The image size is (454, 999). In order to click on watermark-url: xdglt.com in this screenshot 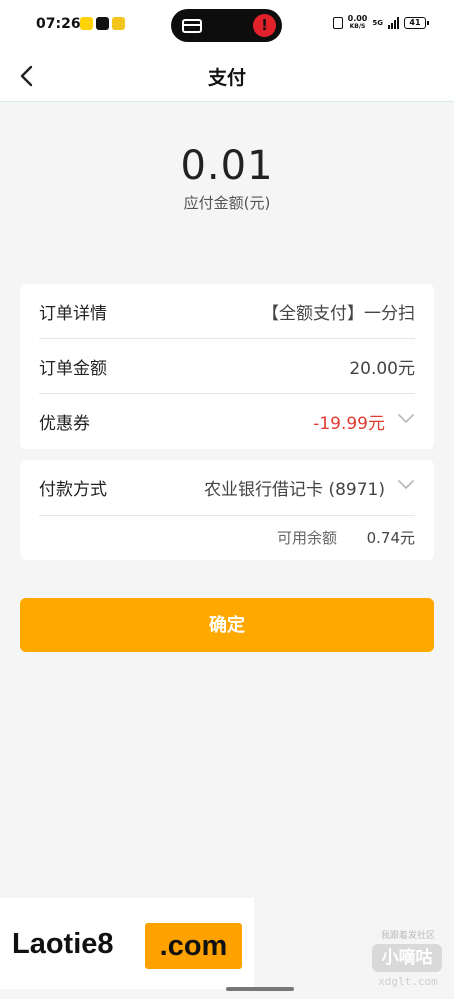, I will do `click(408, 981)`.